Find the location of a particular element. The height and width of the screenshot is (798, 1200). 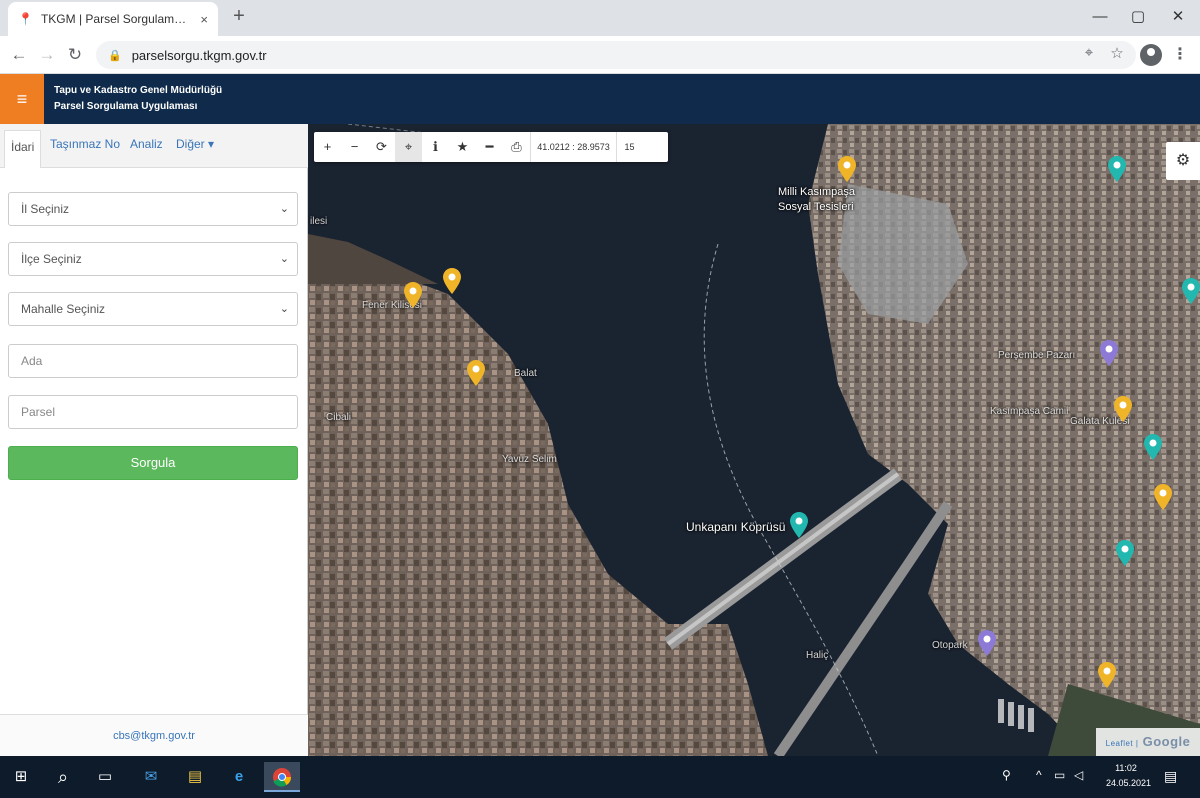

tab-tasinmaz-no: Taşınmaz No is located at coordinates (85, 144).